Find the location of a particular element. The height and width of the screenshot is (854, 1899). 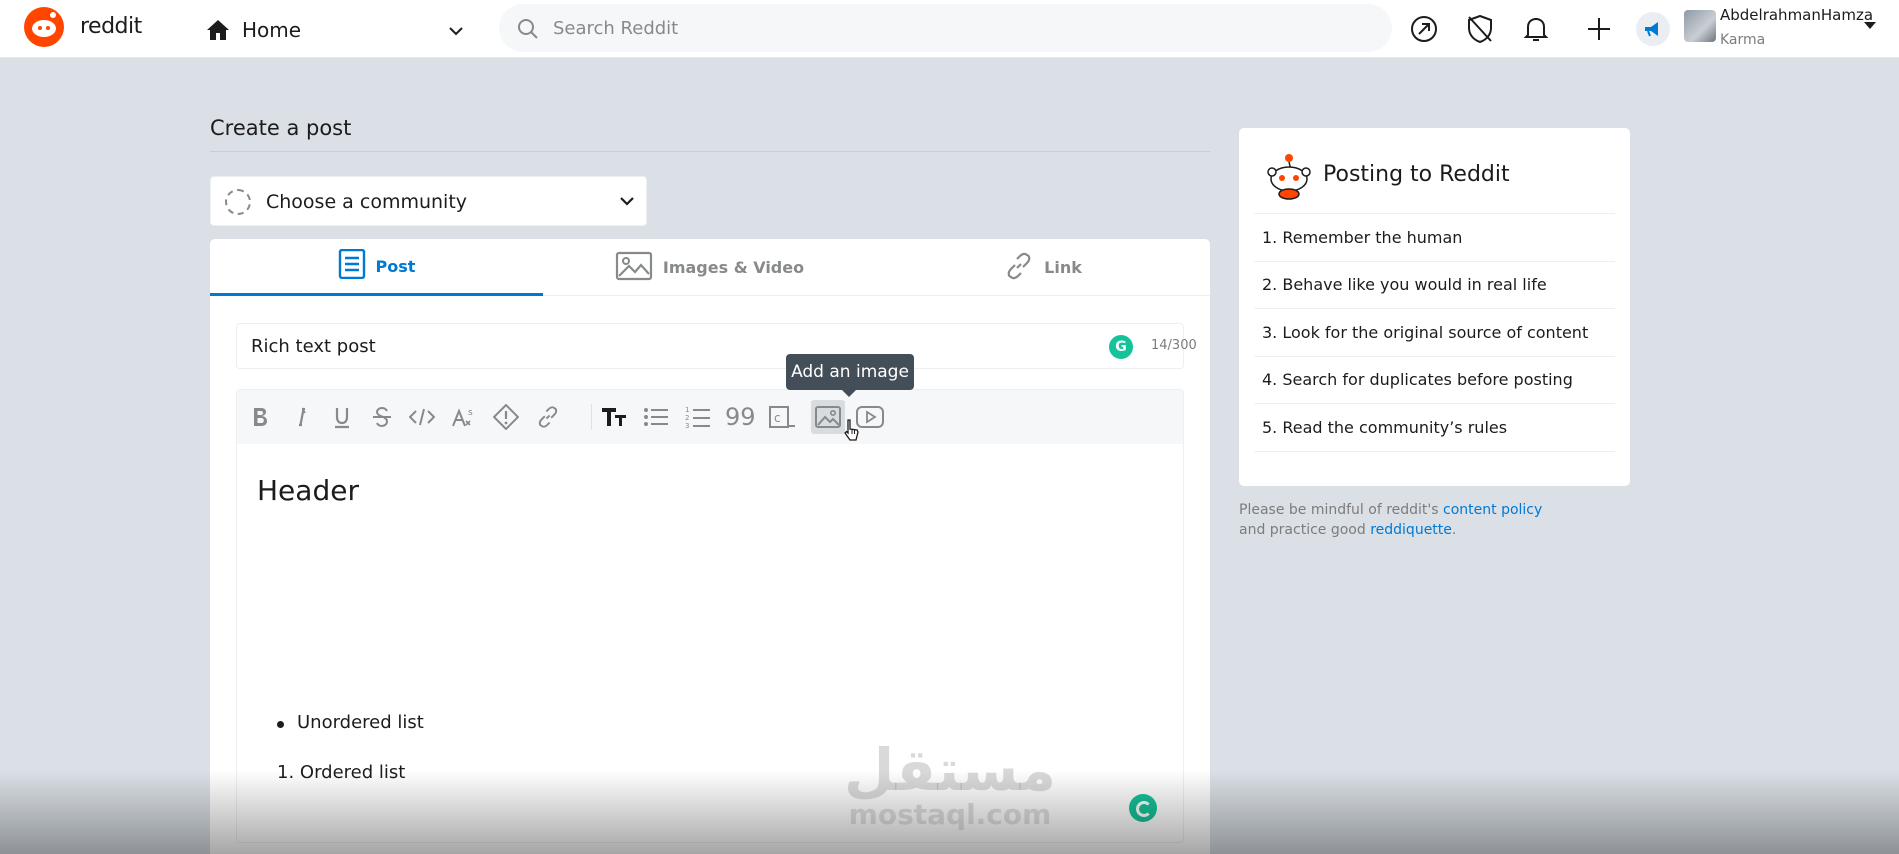

tab-link-label: Link is located at coordinates (1063, 267).